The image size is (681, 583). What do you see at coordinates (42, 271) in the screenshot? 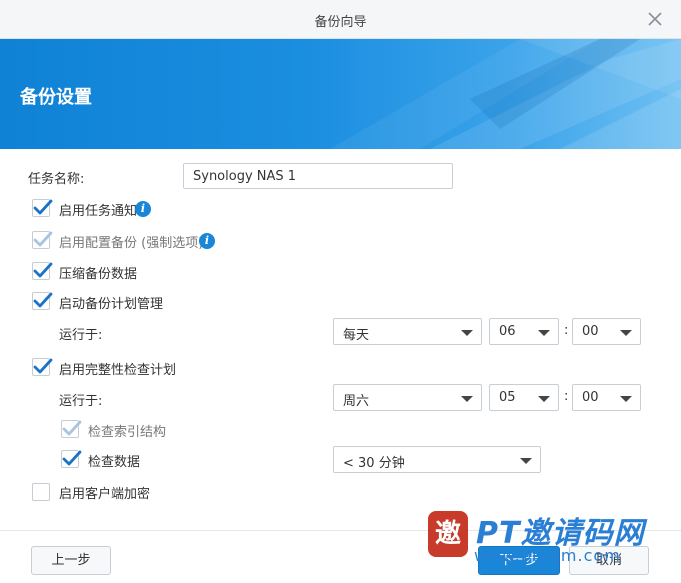
I see `compress-backup-checkbox` at bounding box center [42, 271].